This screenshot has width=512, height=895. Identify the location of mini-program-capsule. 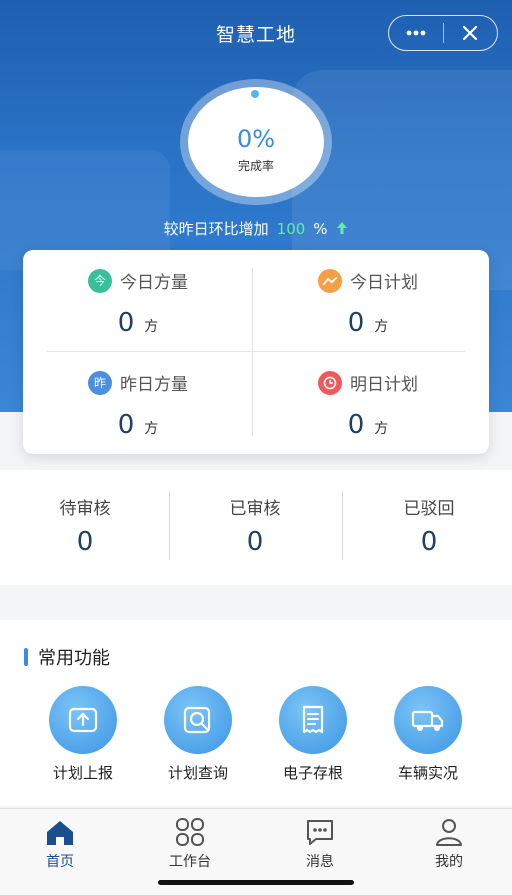
(443, 33).